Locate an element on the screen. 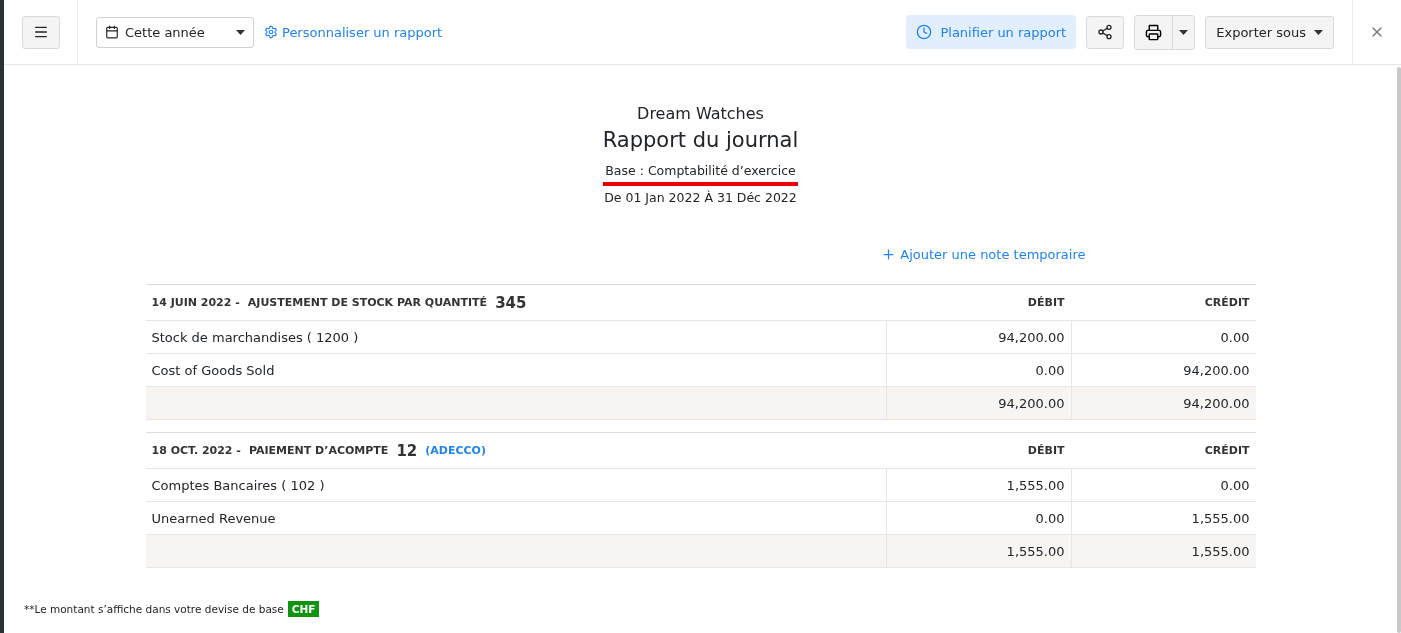  share-icon is located at coordinates (1105, 32).